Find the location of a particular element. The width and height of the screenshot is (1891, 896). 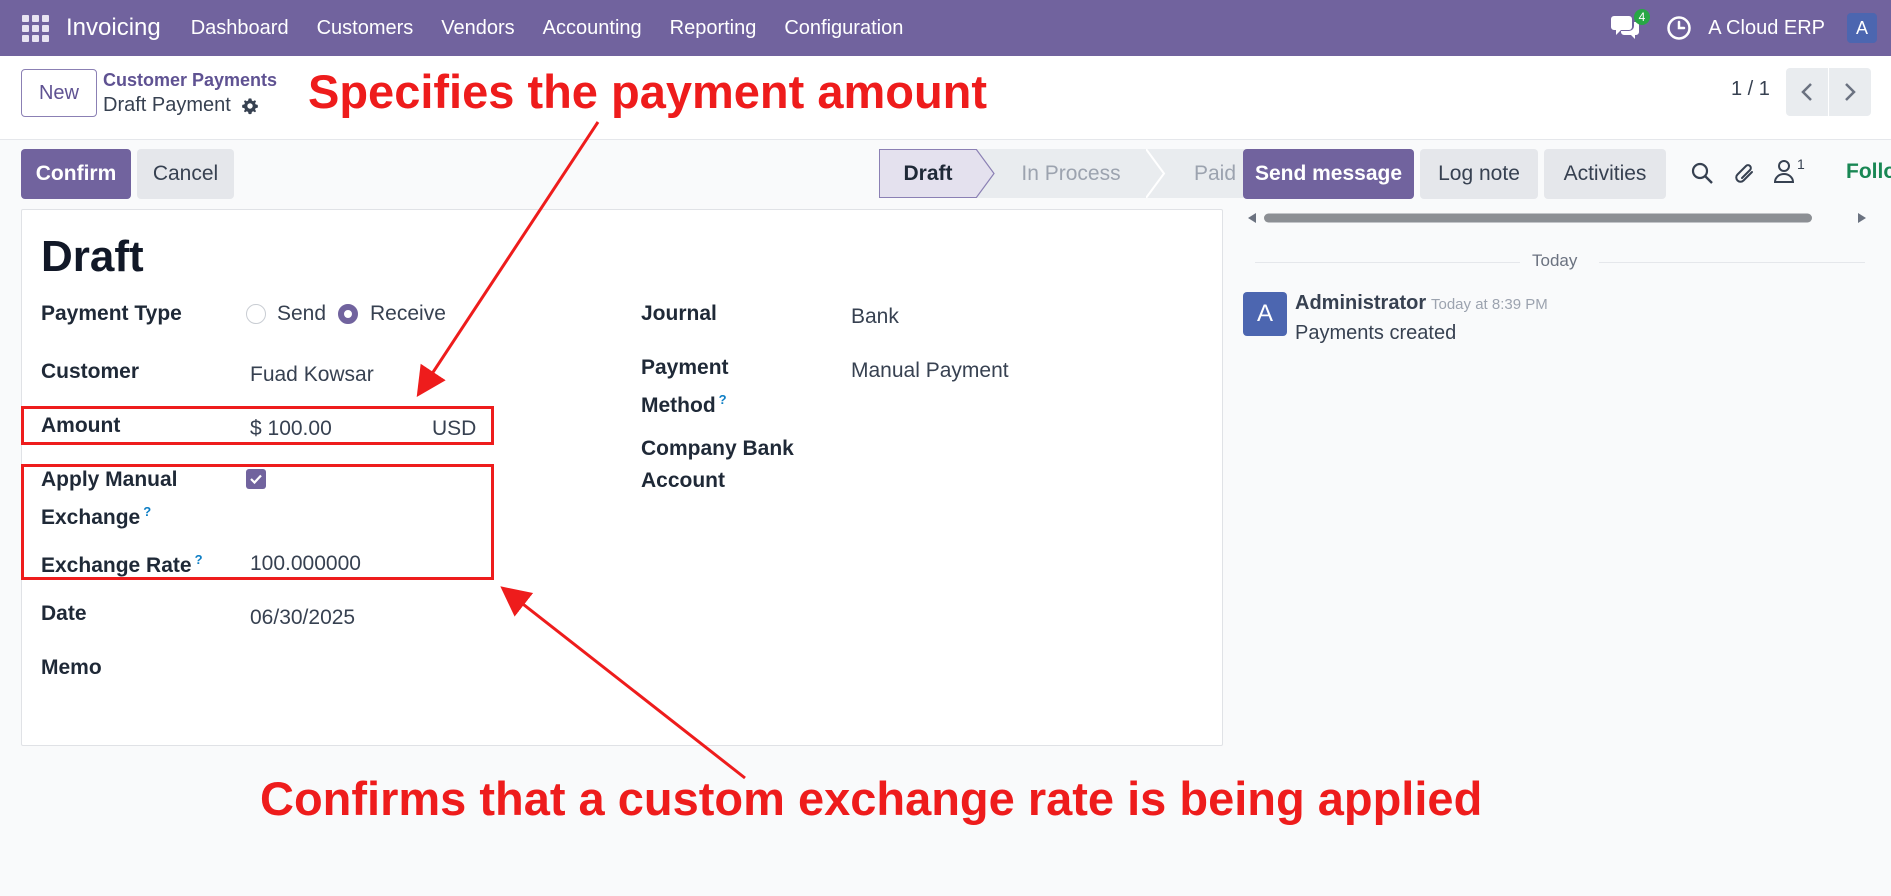

message-author: Administrator is located at coordinates (1360, 303).